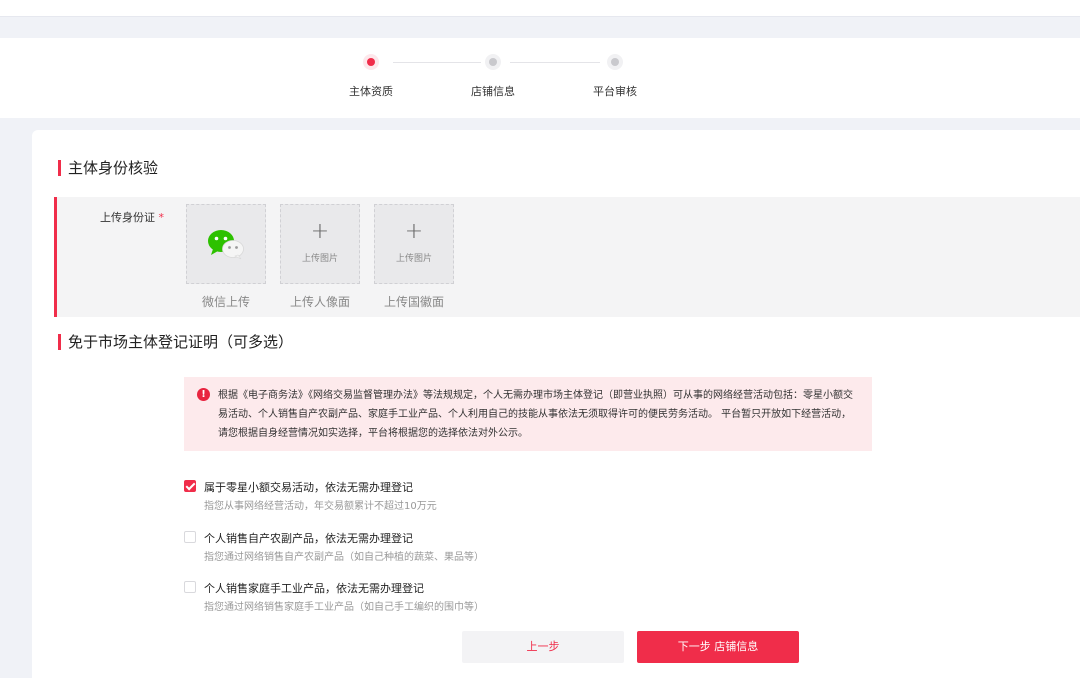 The image size is (1080, 678). I want to click on step-label: 平台审核, so click(615, 91).